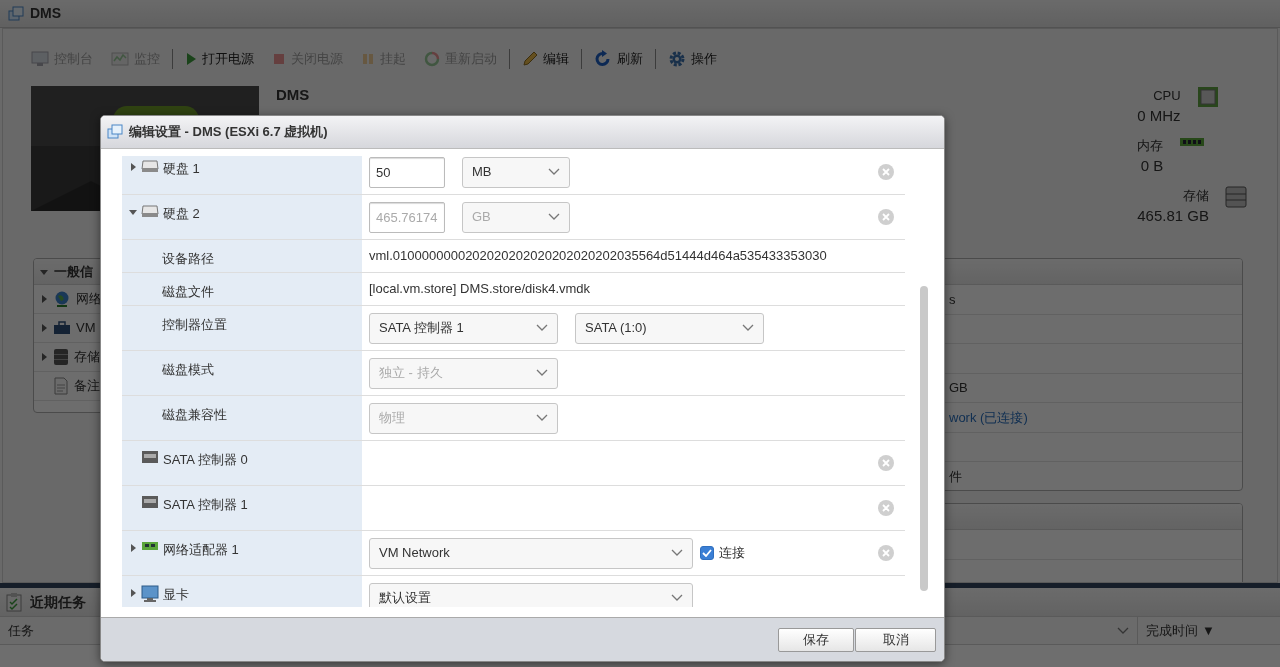  Describe the element at coordinates (952, 299) in the screenshot. I see `detail-value: s` at that location.